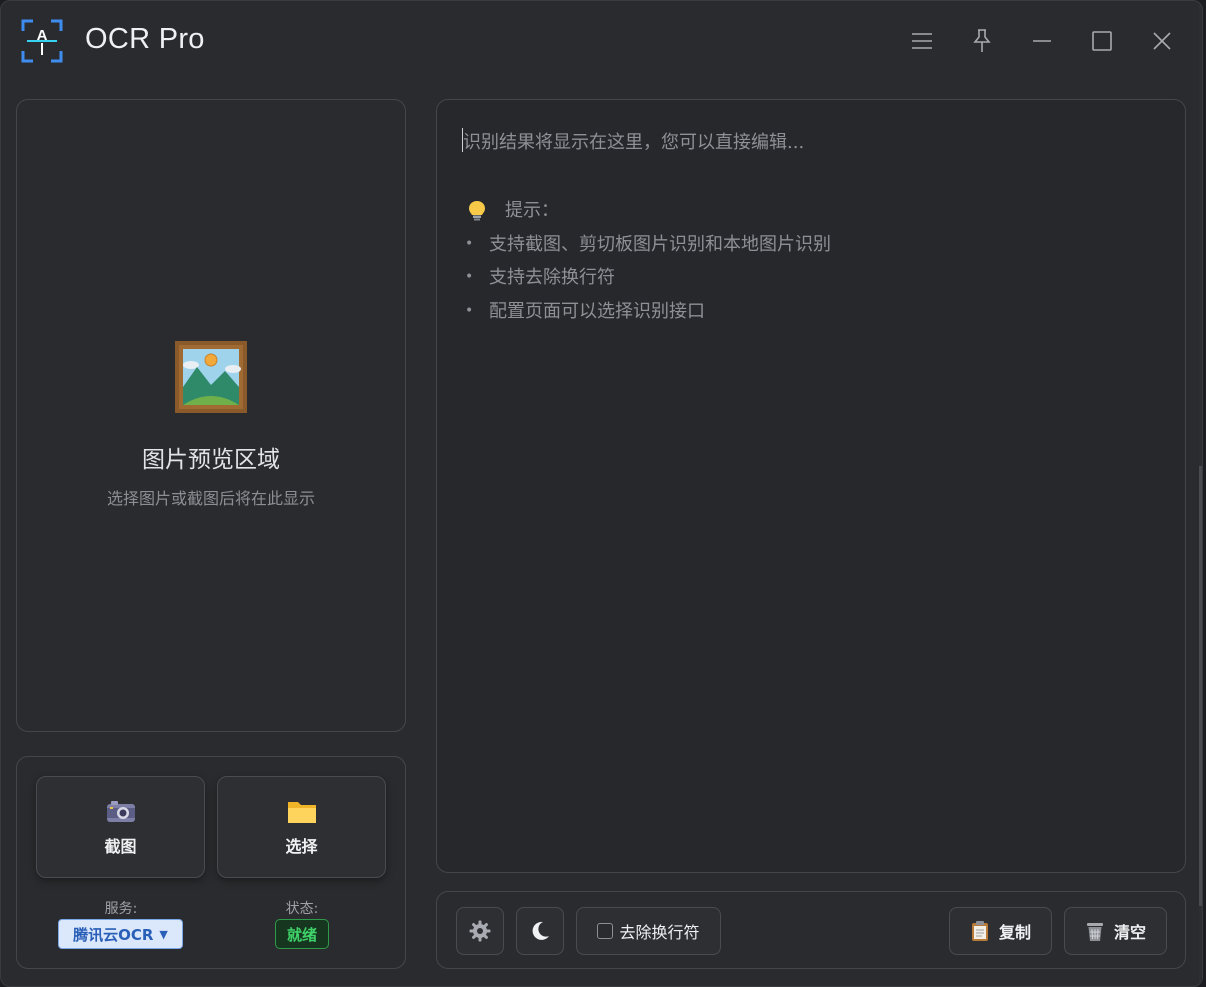 This screenshot has height=987, width=1206. I want to click on pin-button, so click(982, 41).